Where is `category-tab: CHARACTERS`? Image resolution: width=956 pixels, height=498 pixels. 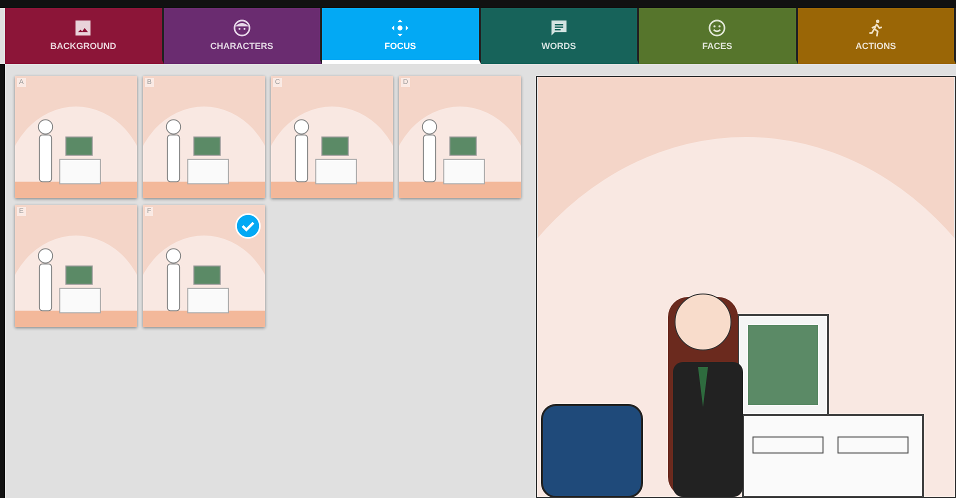 category-tab: CHARACTERS is located at coordinates (243, 36).